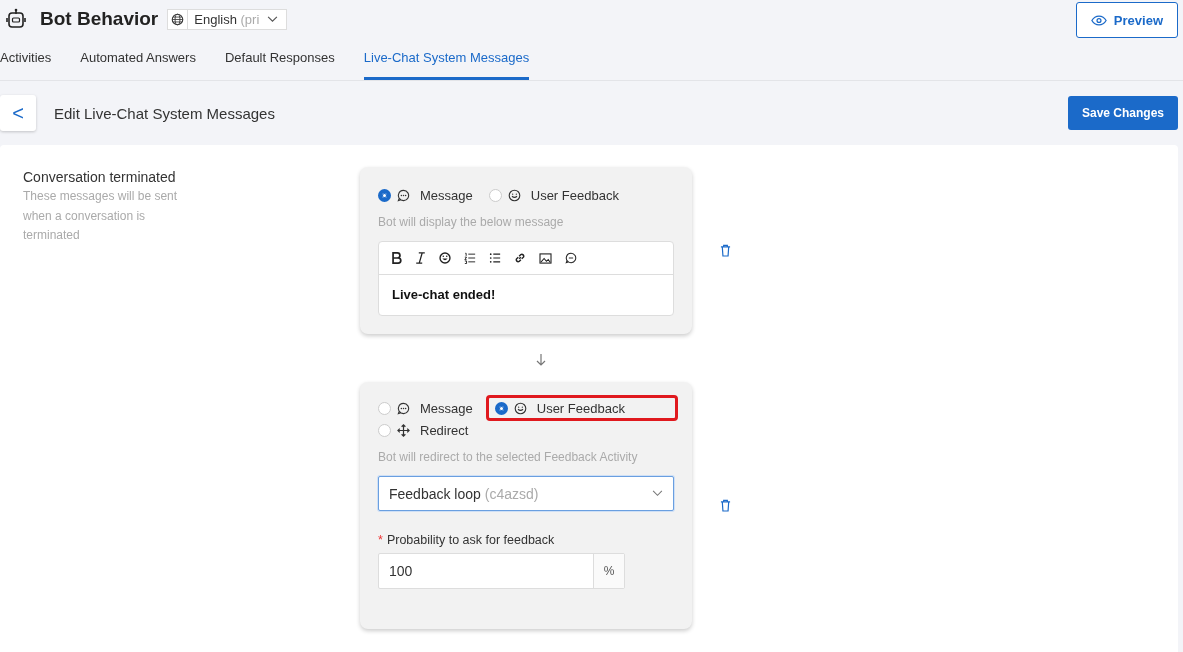 This screenshot has height=652, width=1183. Describe the element at coordinates (495, 258) in the screenshot. I see `bullet-list-icon` at that location.